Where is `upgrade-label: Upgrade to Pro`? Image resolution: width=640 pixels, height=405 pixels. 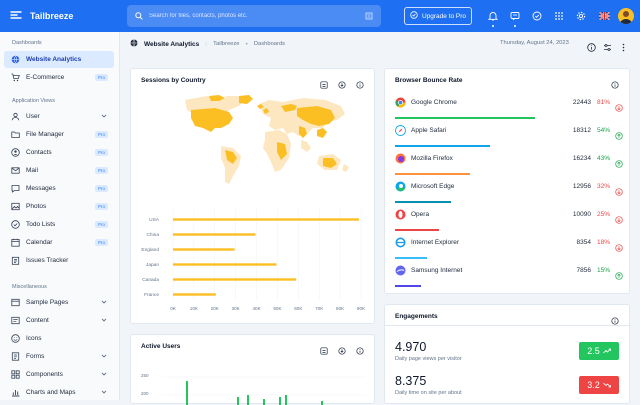 upgrade-label: Upgrade to Pro is located at coordinates (444, 16).